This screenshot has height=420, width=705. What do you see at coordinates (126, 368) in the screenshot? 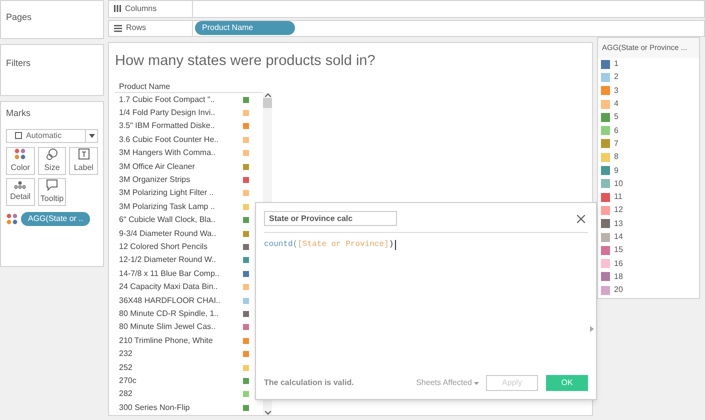
I see `row-header: 252` at bounding box center [126, 368].